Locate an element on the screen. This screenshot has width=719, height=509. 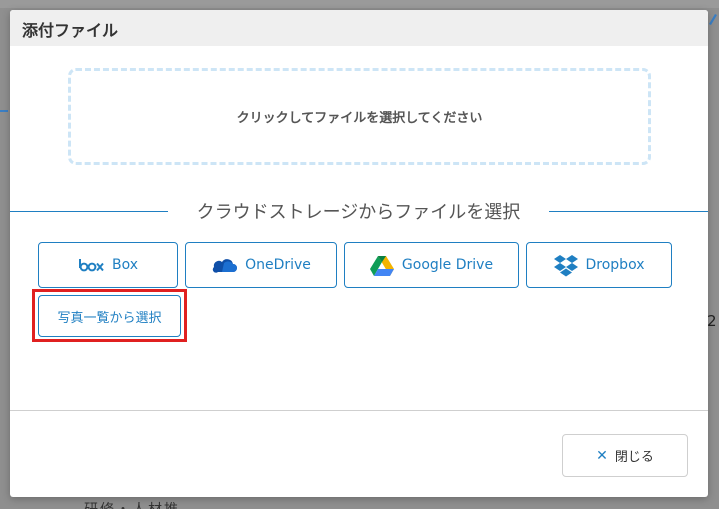
dropbox-button: Dropbox is located at coordinates (599, 265).